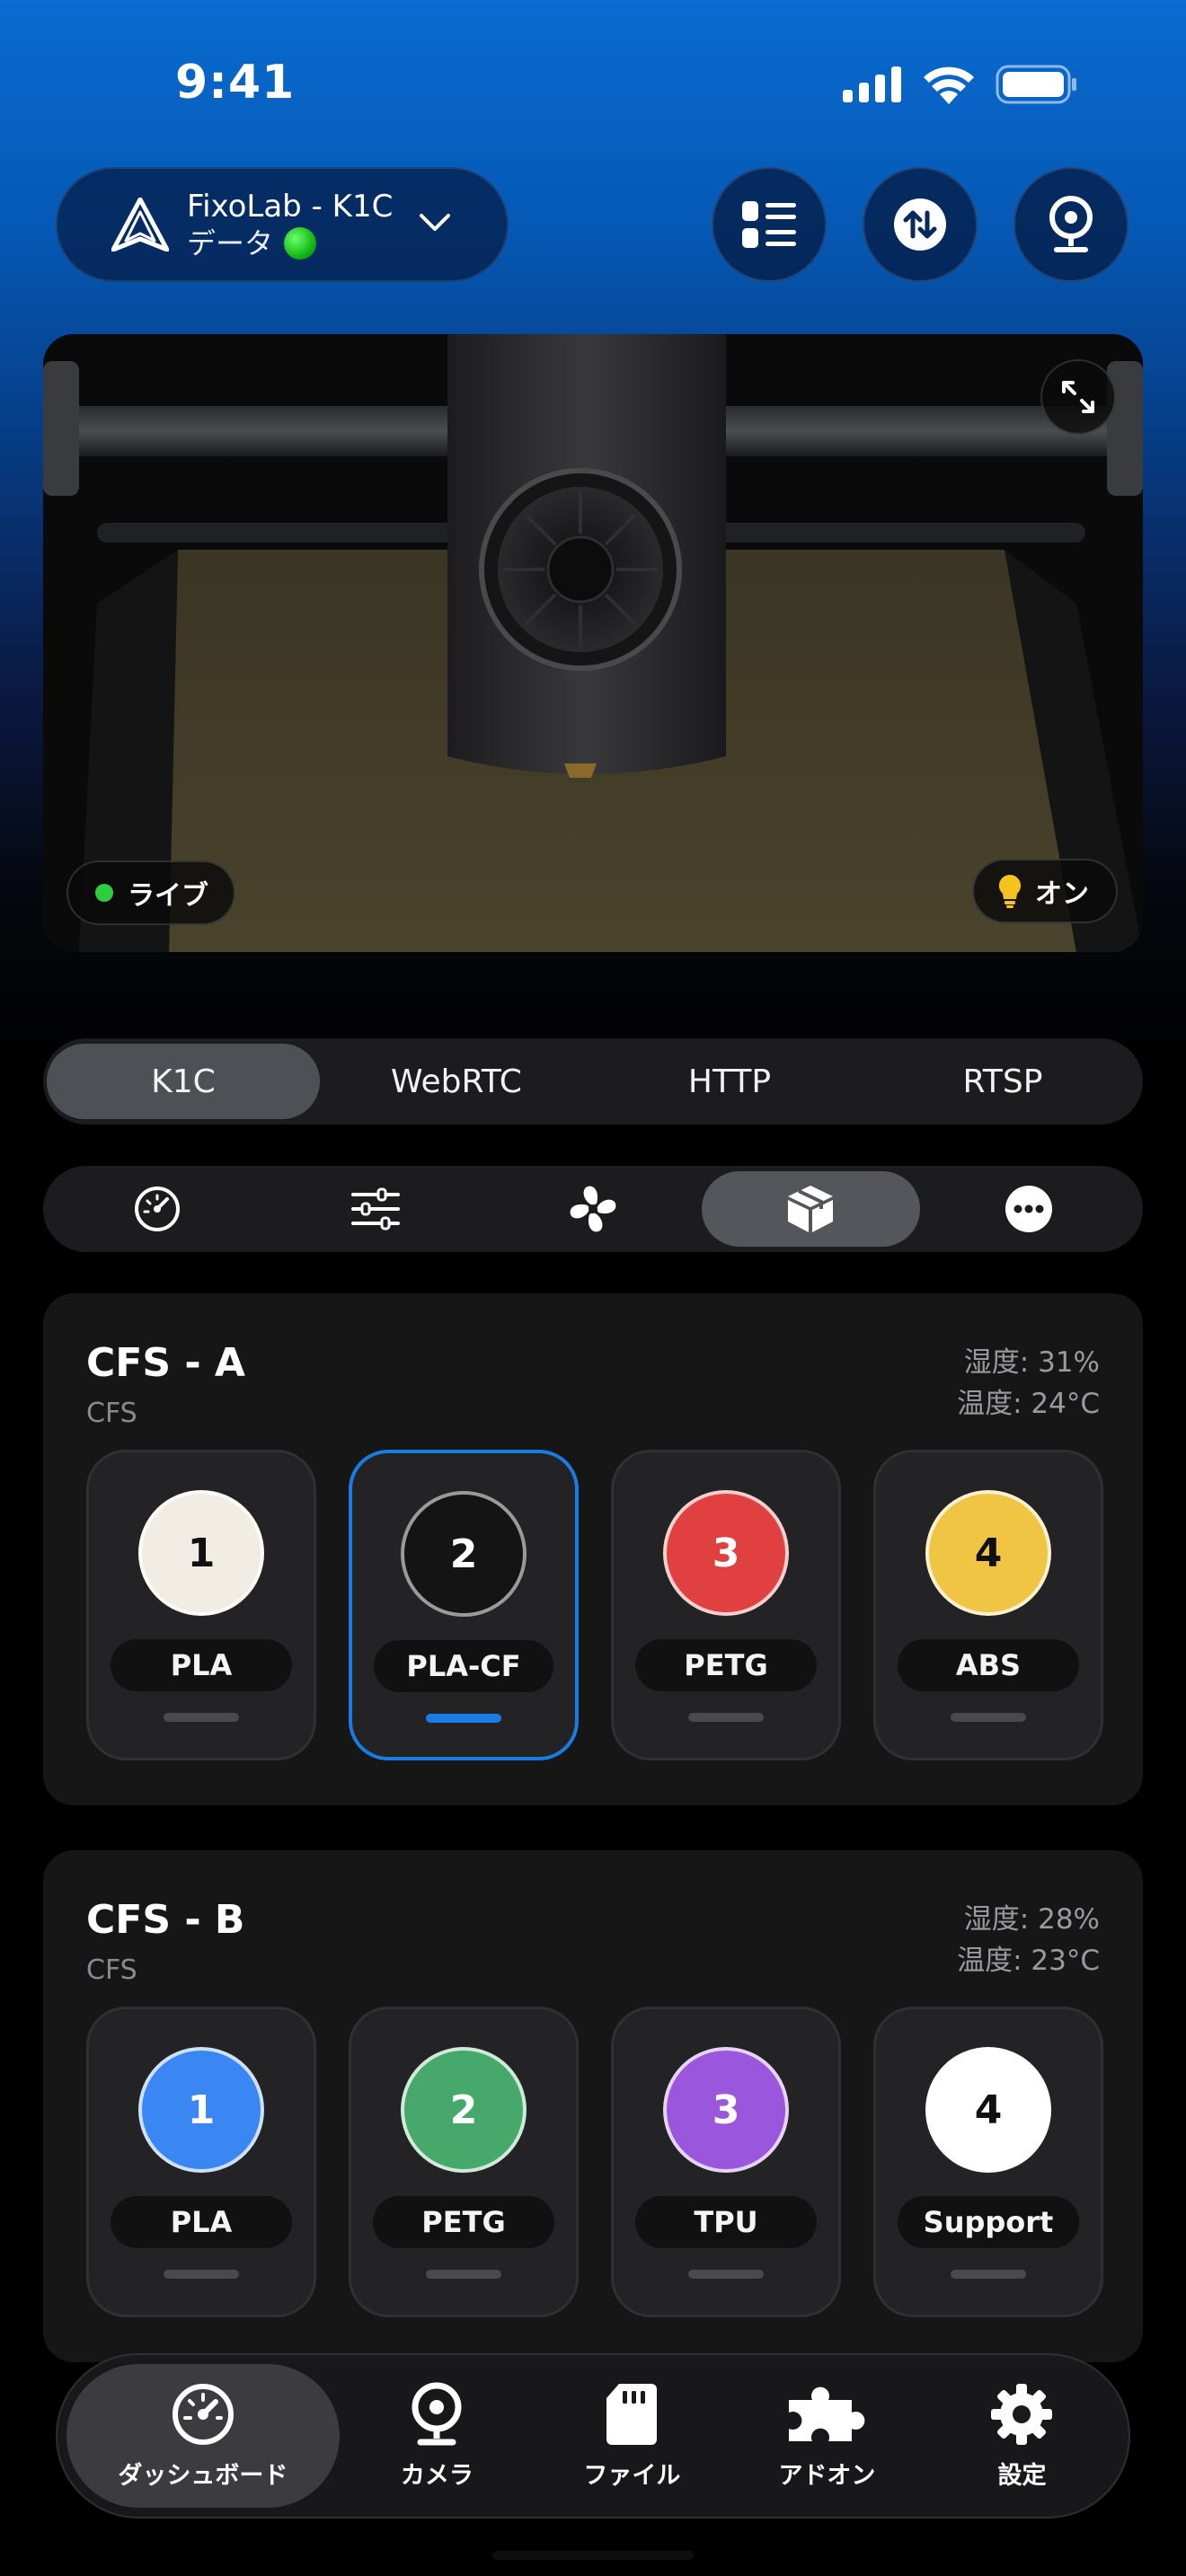 The image size is (1186, 2576). I want to click on box-icon, so click(811, 1209).